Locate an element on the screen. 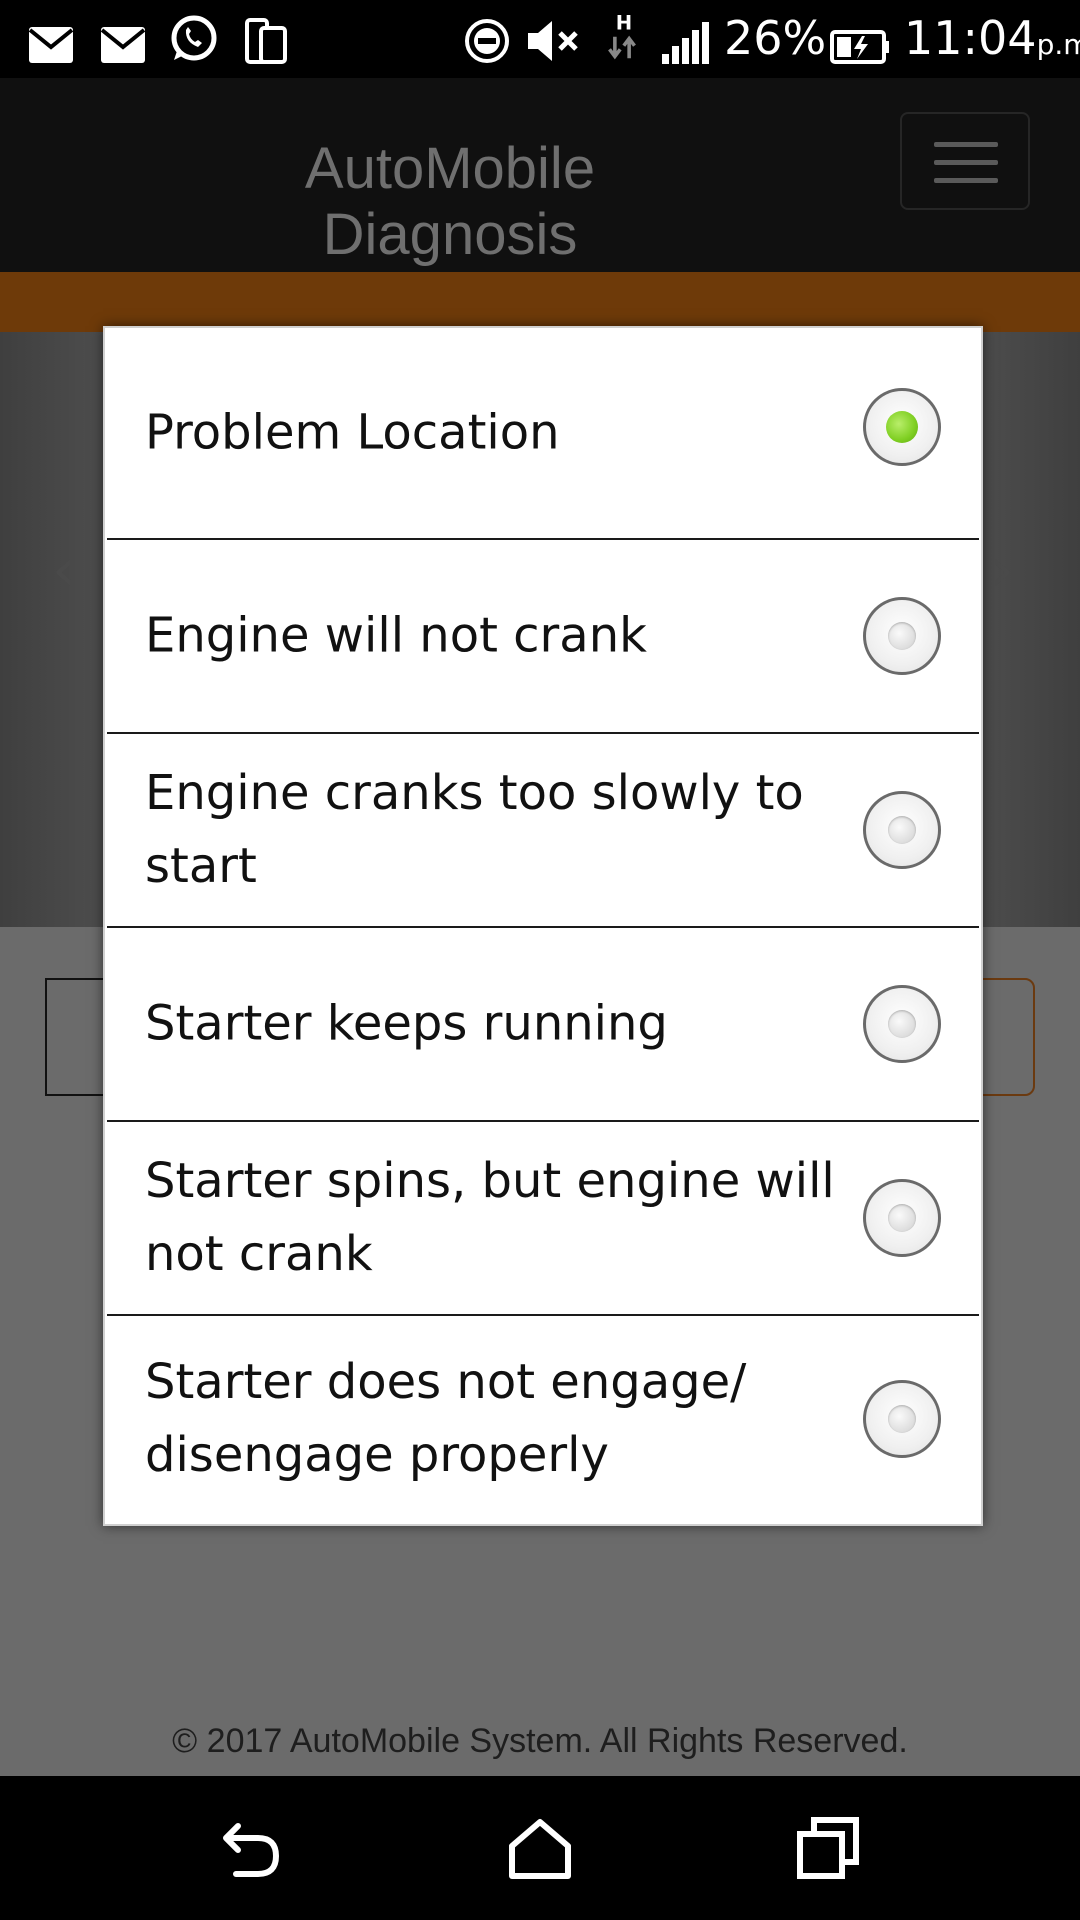 This screenshot has height=1920, width=1080. clock: 11:04p.m. is located at coordinates (992, 41).